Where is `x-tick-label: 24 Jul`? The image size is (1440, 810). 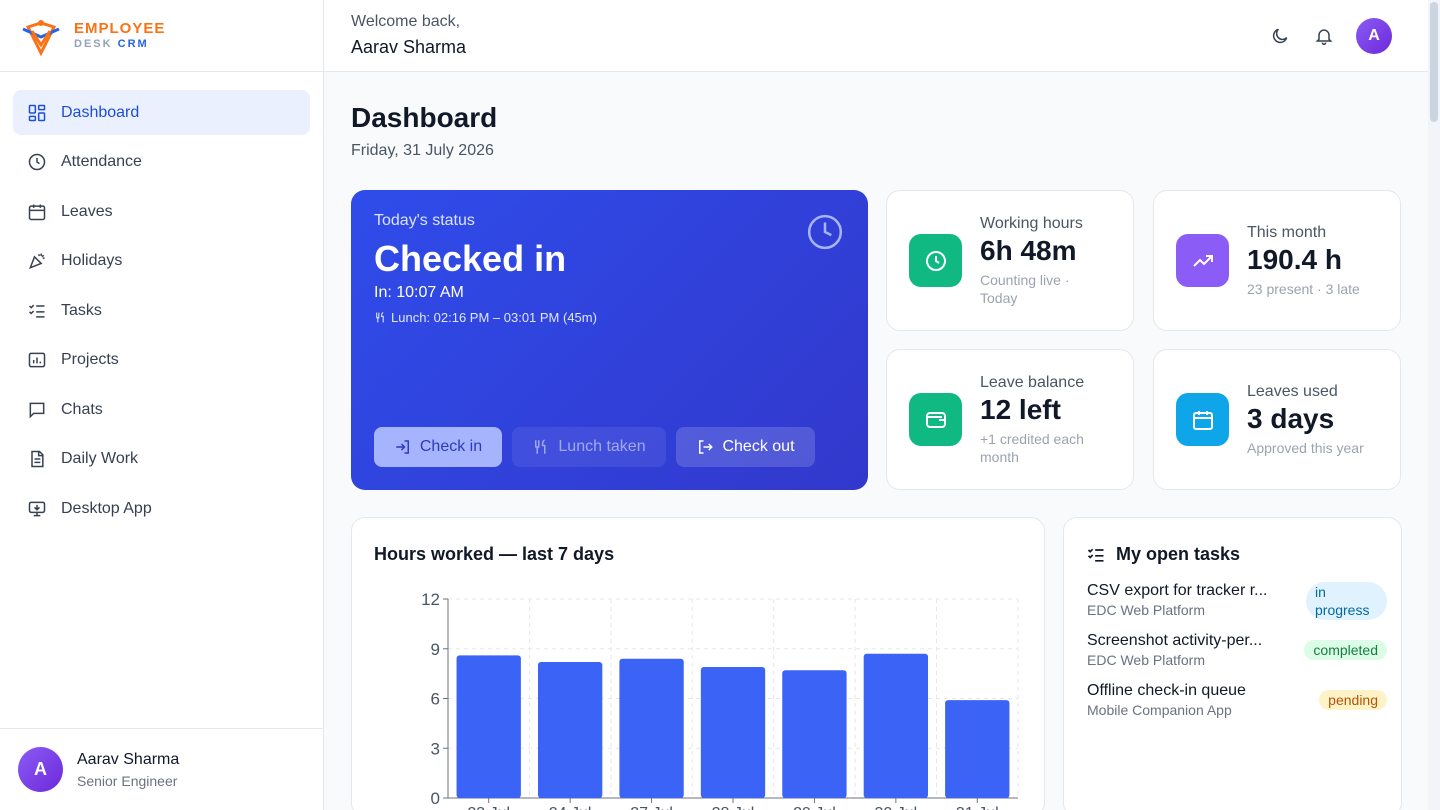
x-tick-label: 24 Jul is located at coordinates (570, 807).